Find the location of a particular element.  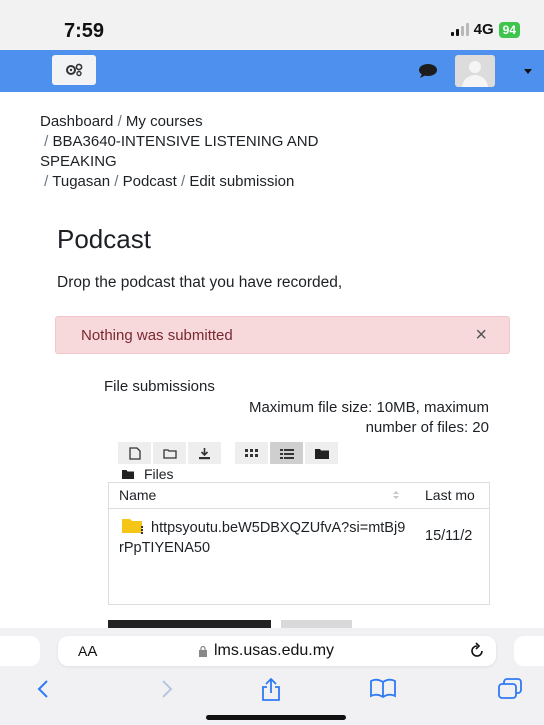

browser-nav-row is located at coordinates (272, 693).